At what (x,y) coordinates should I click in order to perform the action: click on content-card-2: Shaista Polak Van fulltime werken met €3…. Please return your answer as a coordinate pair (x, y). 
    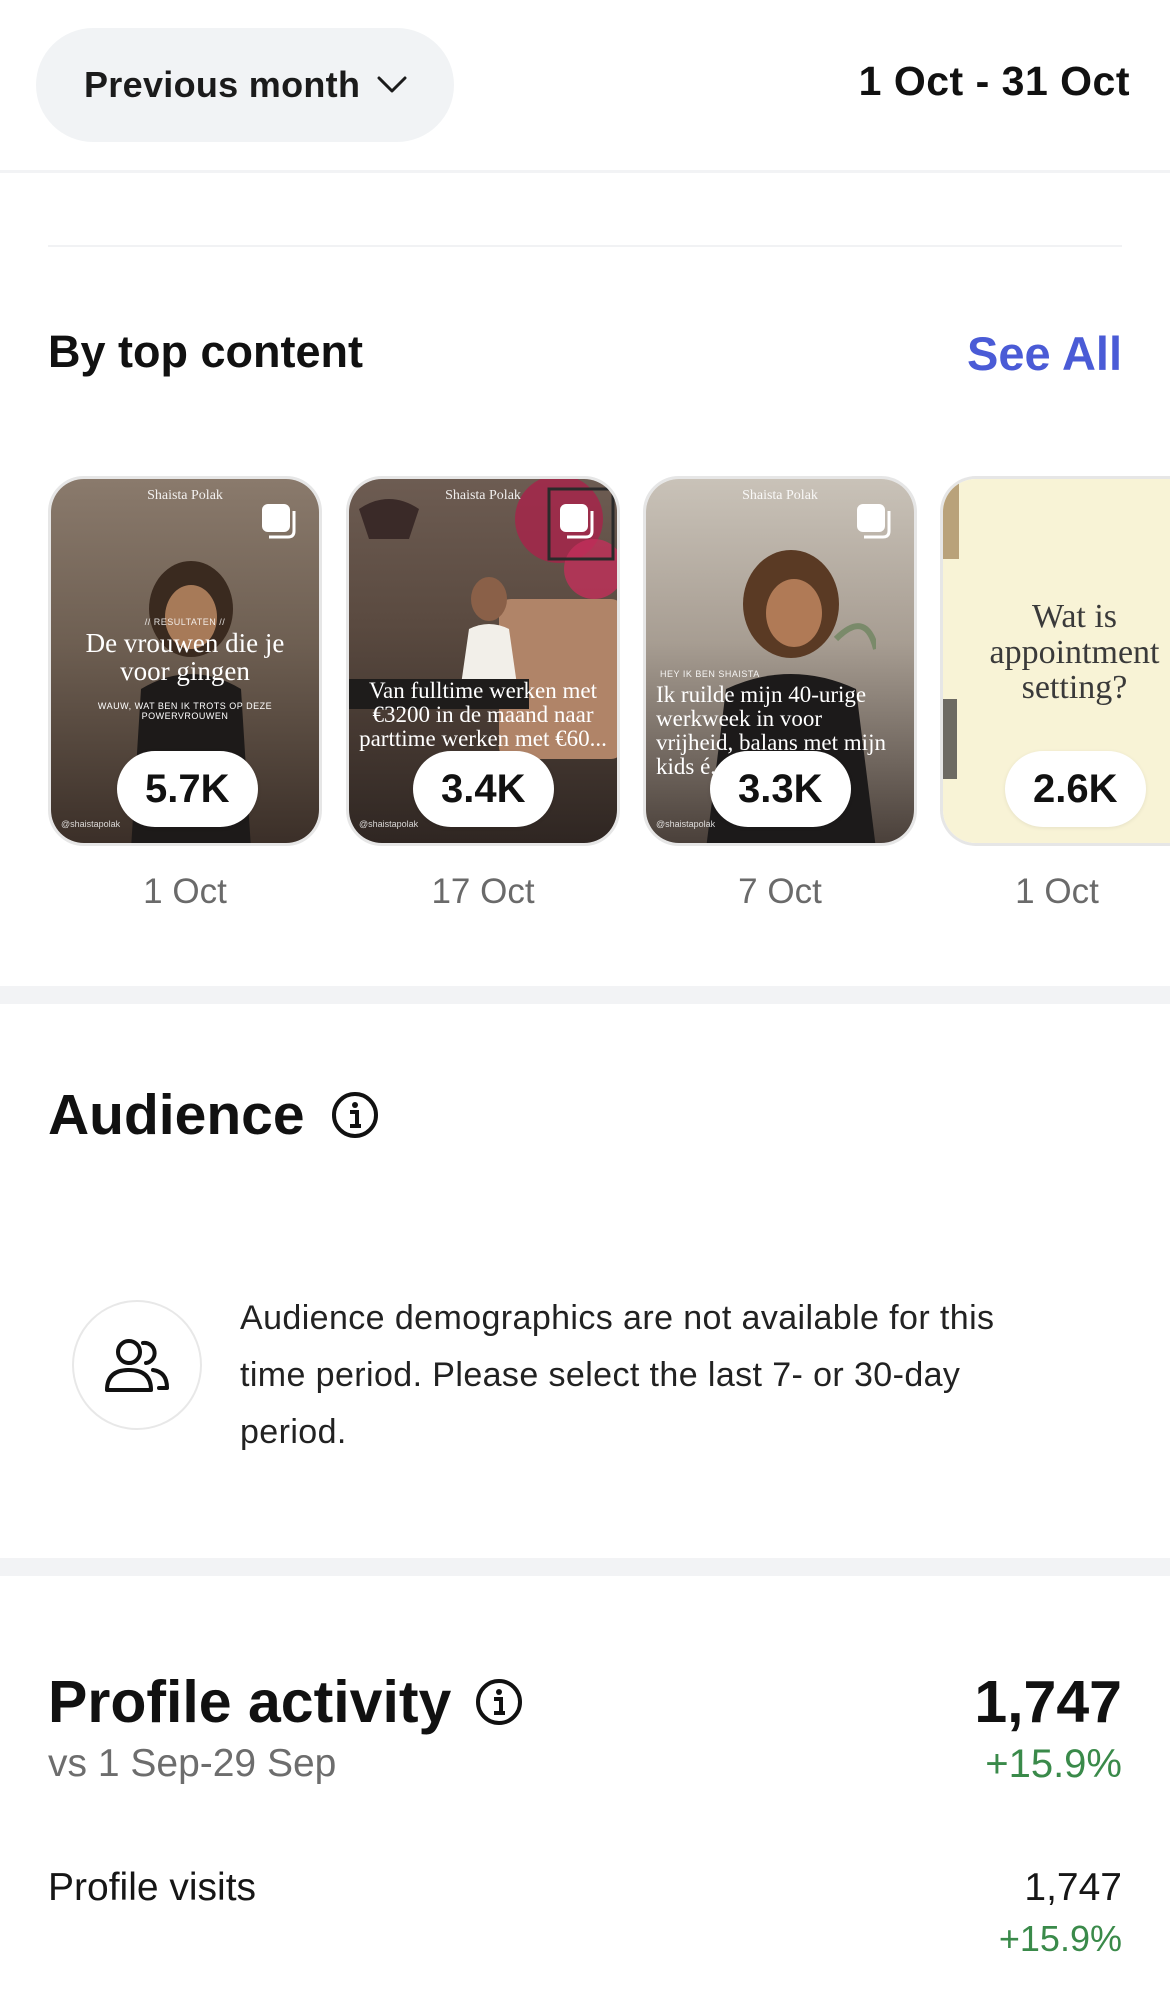
    Looking at the image, I should click on (483, 661).